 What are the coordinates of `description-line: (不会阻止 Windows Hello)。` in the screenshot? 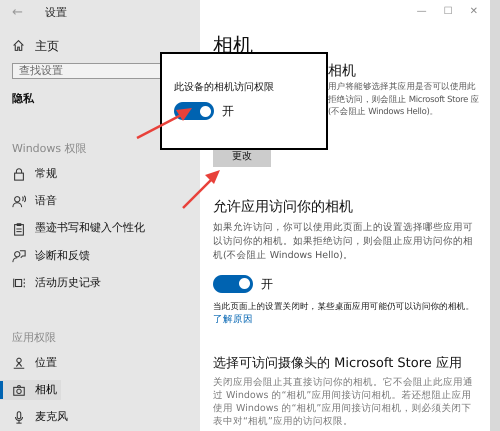 It's located at (383, 112).